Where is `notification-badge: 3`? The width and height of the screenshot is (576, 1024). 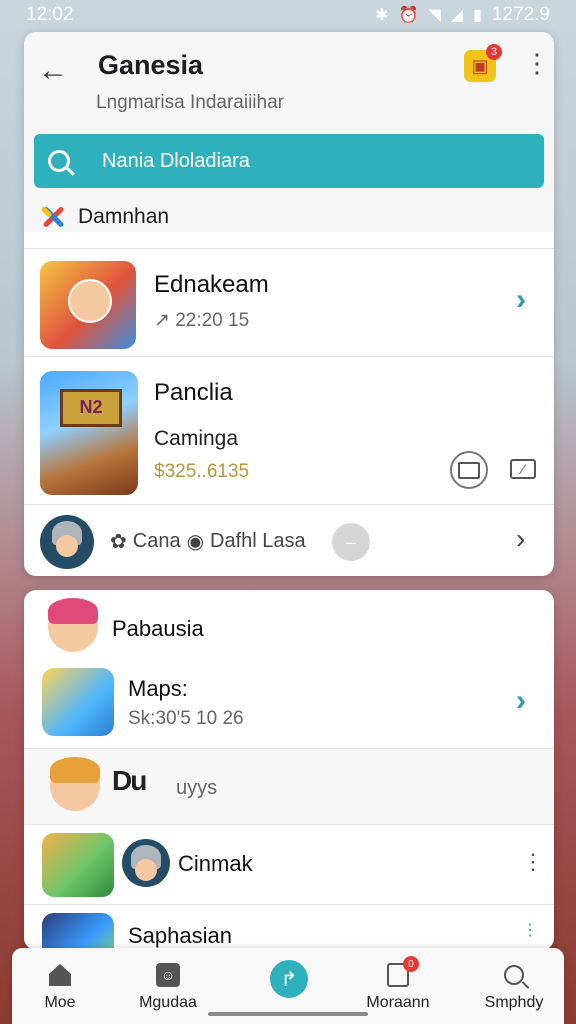 notification-badge: 3 is located at coordinates (494, 52).